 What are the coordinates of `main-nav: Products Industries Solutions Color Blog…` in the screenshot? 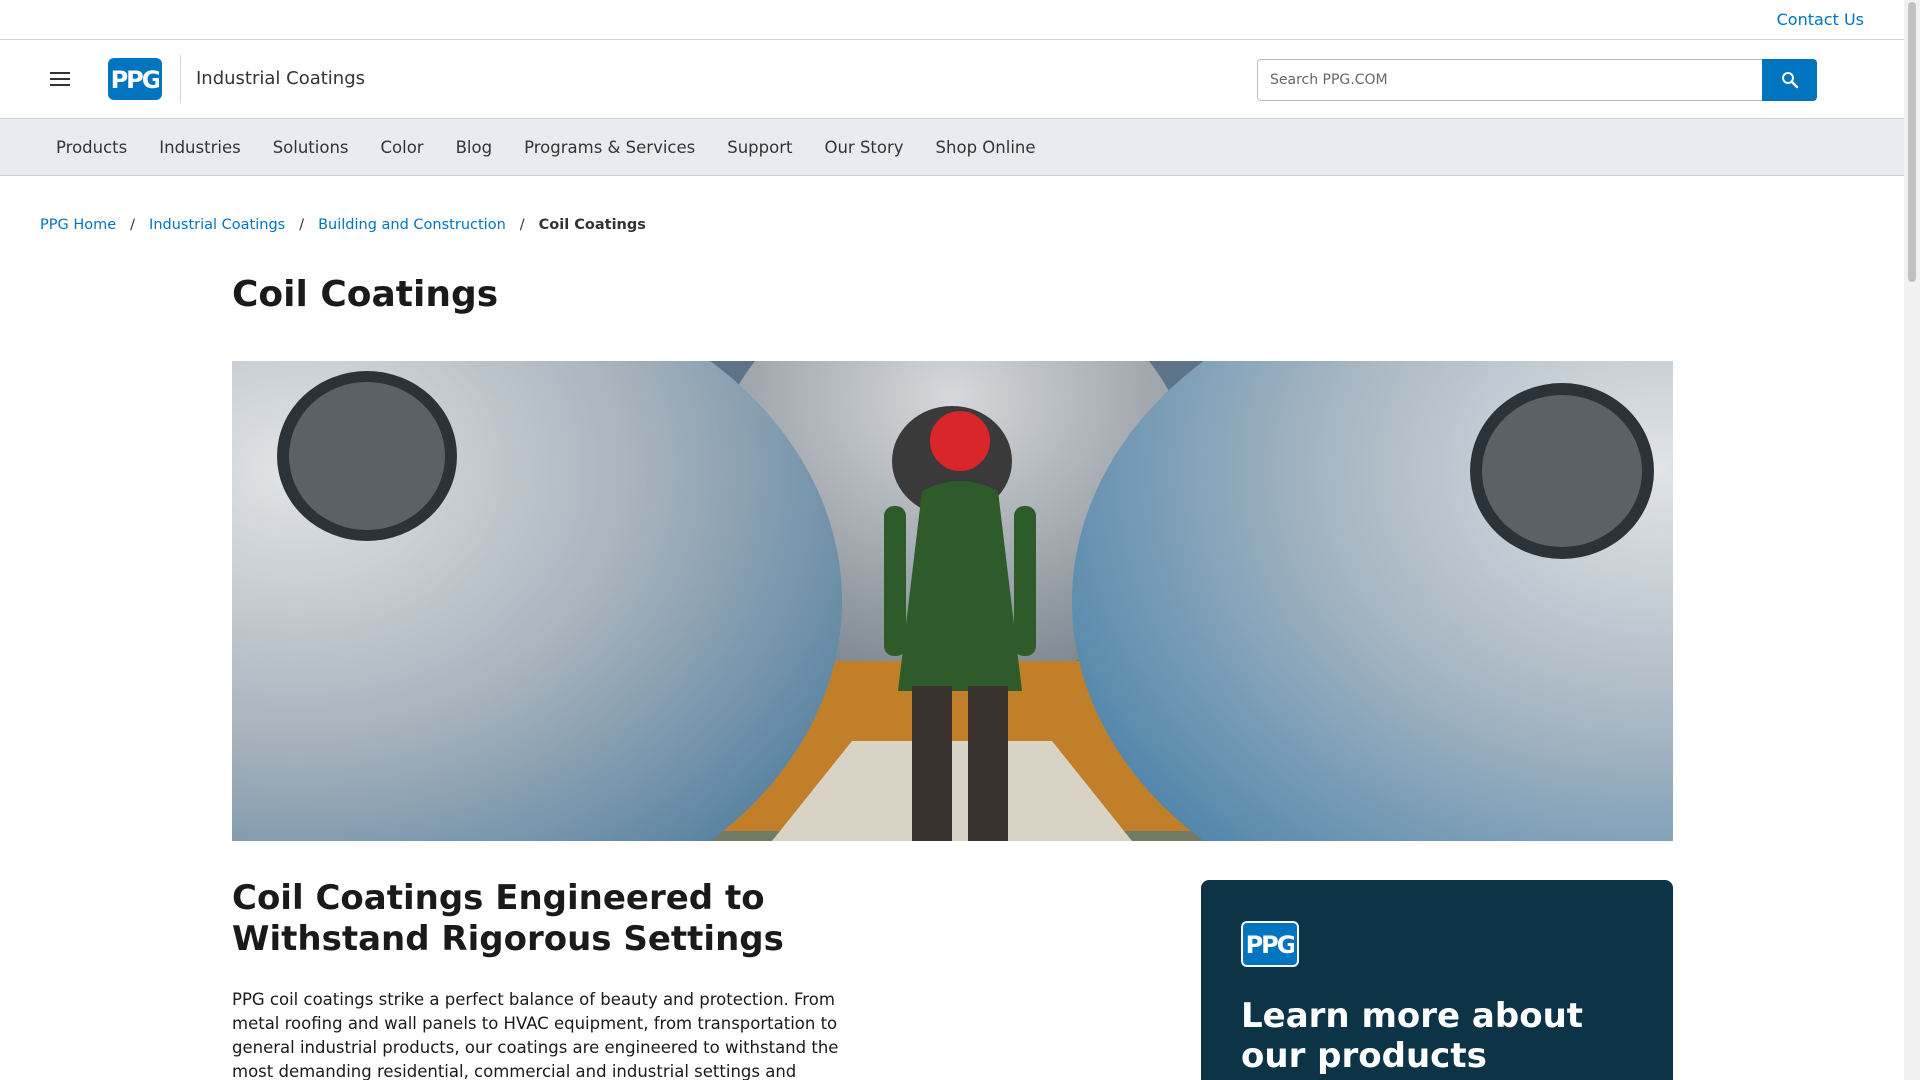 It's located at (952, 147).